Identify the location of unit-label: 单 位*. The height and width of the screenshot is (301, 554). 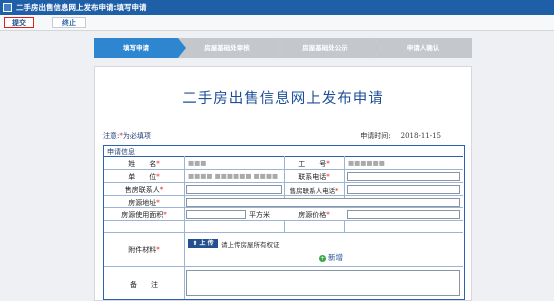
(144, 177).